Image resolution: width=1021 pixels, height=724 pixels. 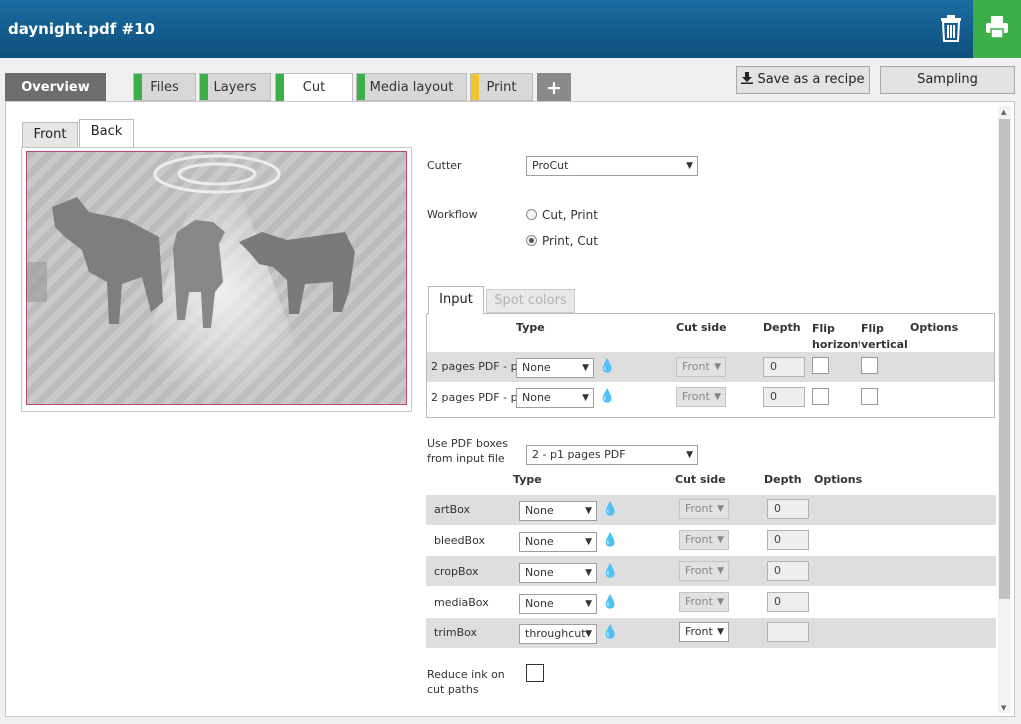 What do you see at coordinates (468, 451) in the screenshot?
I see `pdf-boxes-label: Use PDF boxes from input file` at bounding box center [468, 451].